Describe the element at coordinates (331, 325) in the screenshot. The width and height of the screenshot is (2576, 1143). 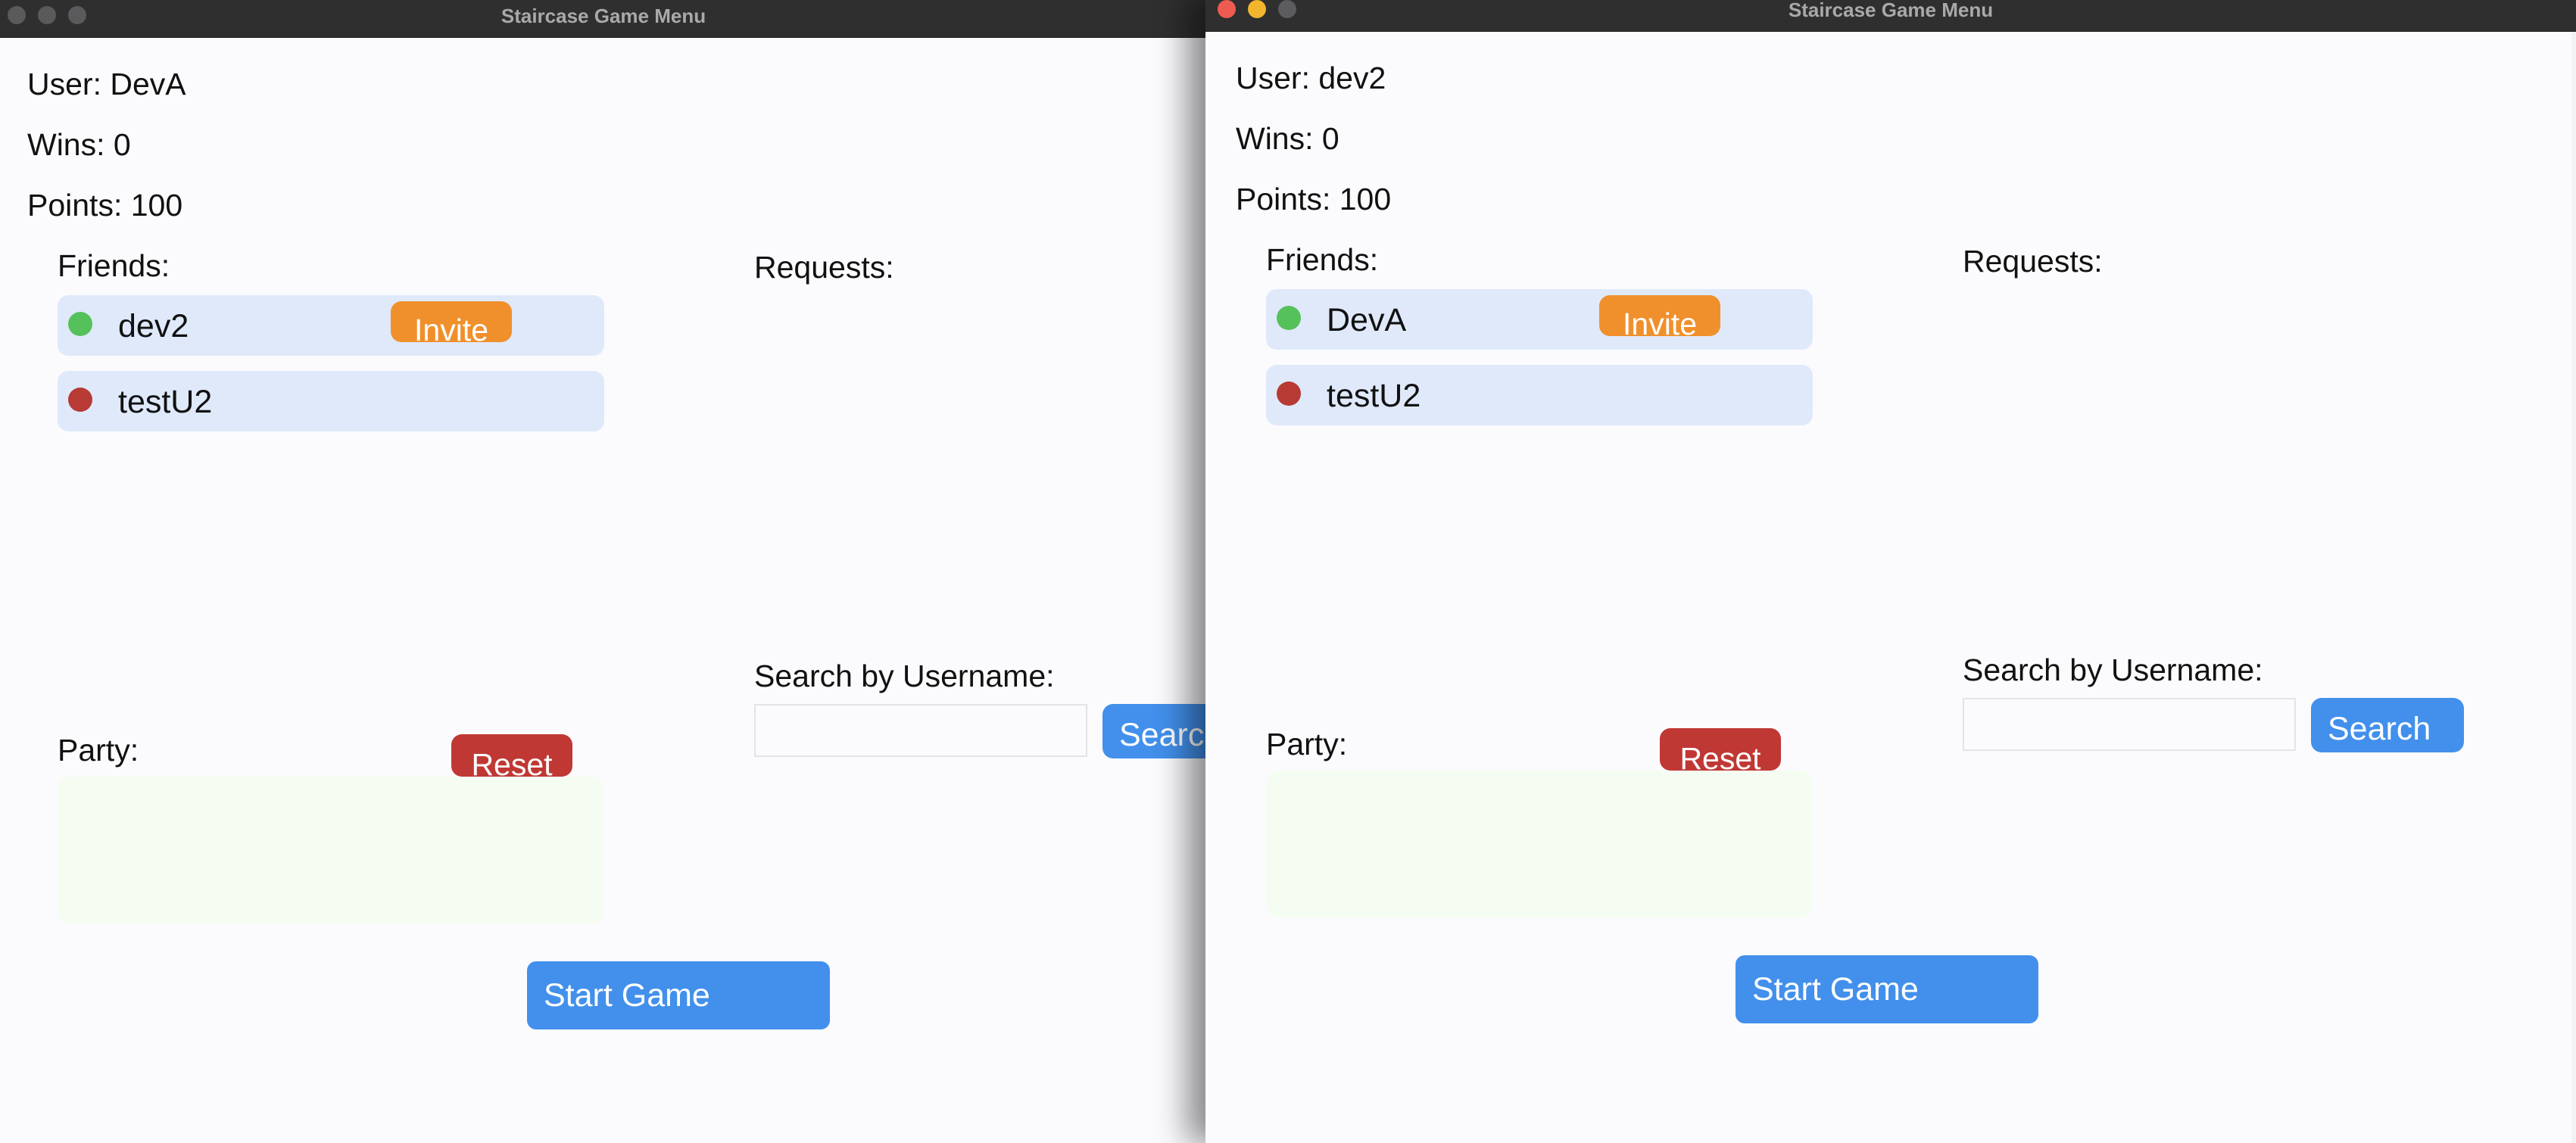
I see `friend-row: dev2 Invite` at that location.